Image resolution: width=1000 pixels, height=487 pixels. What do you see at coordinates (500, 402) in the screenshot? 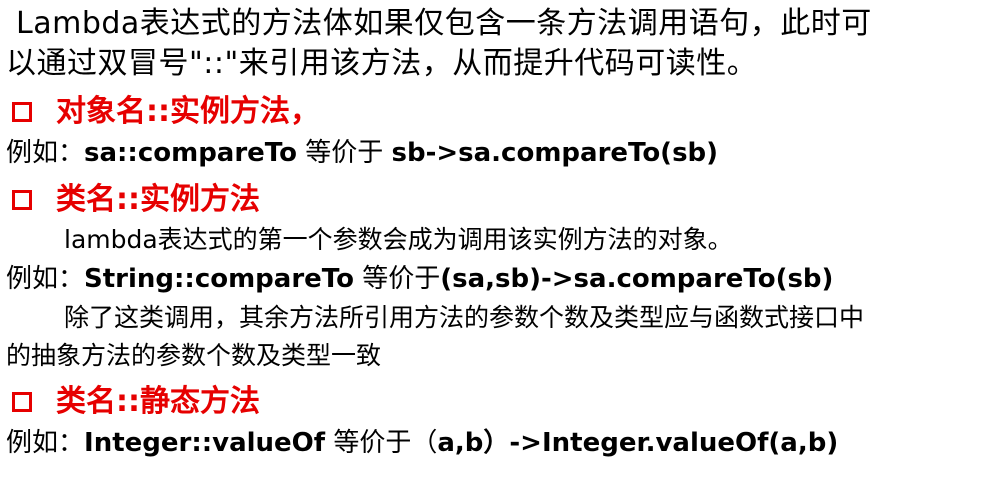
I see `section-heading-class-static: 类名::静态方法` at bounding box center [500, 402].